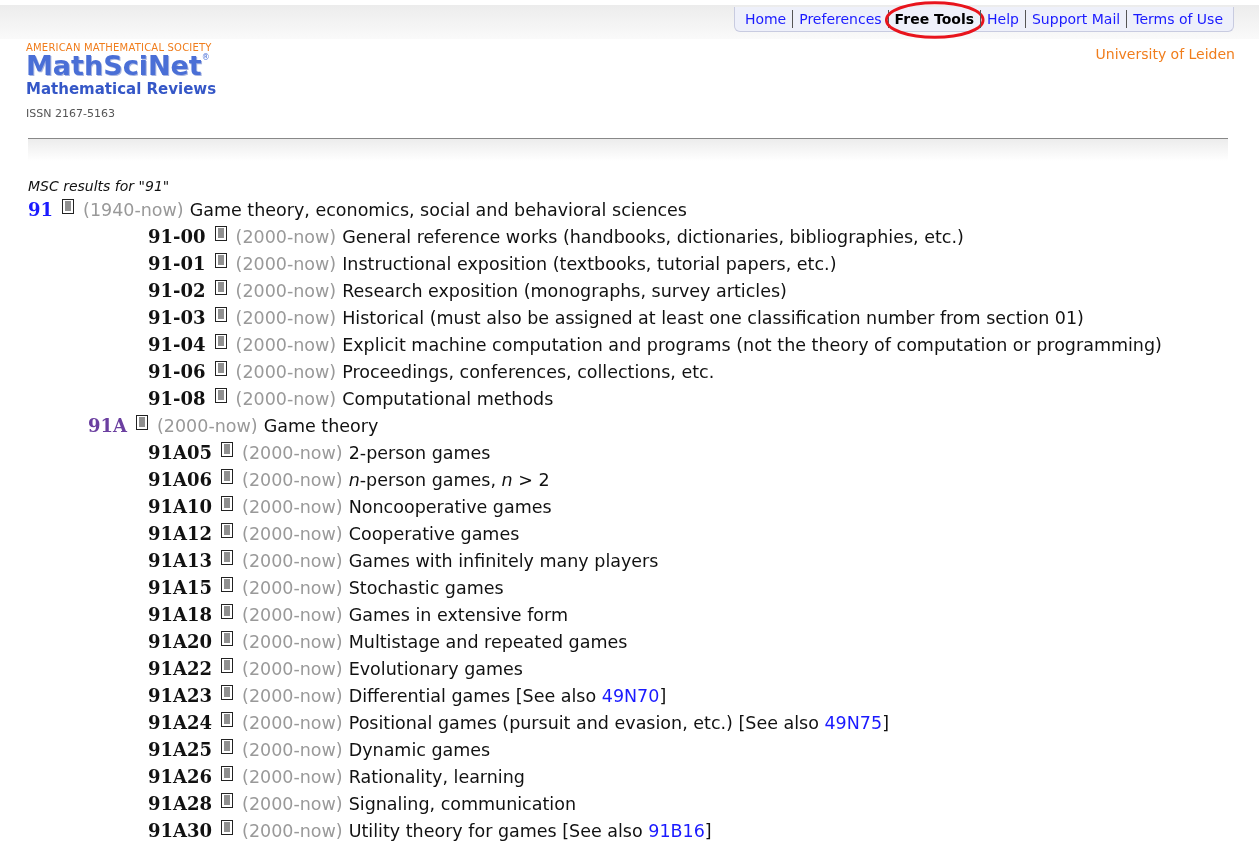  Describe the element at coordinates (630, 695) in the screenshot. I see `see-also-link: 49N70` at that location.